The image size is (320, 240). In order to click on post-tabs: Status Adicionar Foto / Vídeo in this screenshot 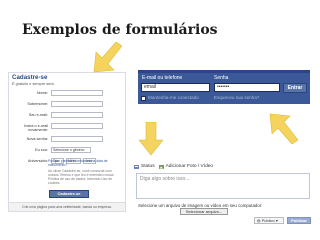, I will do `click(173, 166)`.